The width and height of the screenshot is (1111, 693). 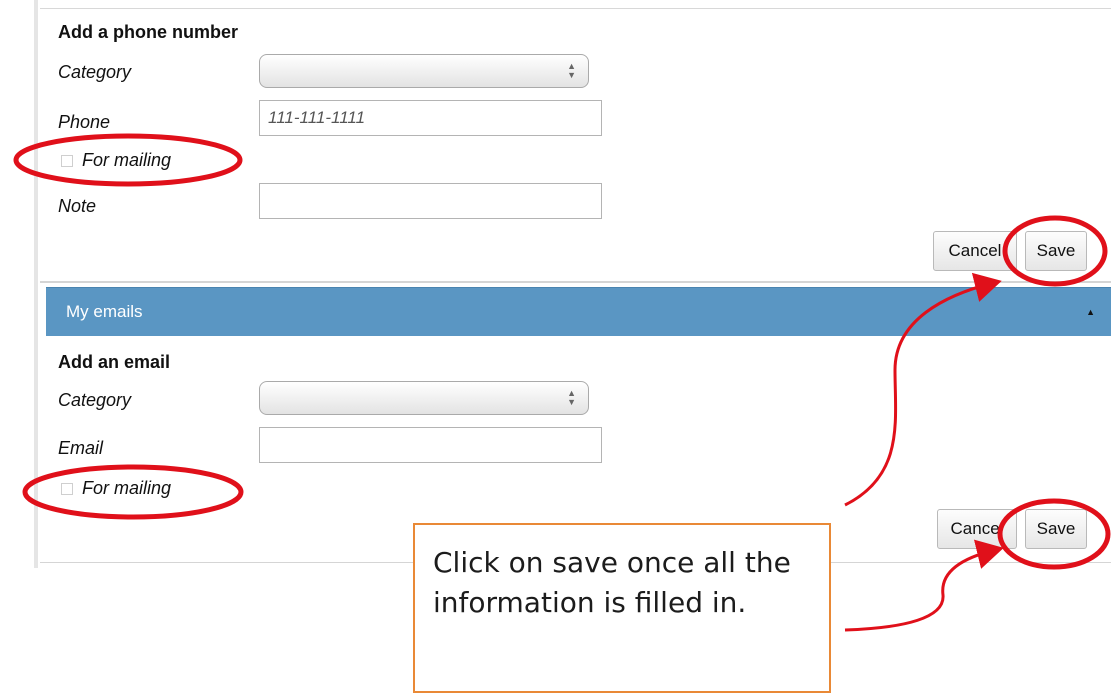 What do you see at coordinates (430, 118) in the screenshot?
I see `phone-input` at bounding box center [430, 118].